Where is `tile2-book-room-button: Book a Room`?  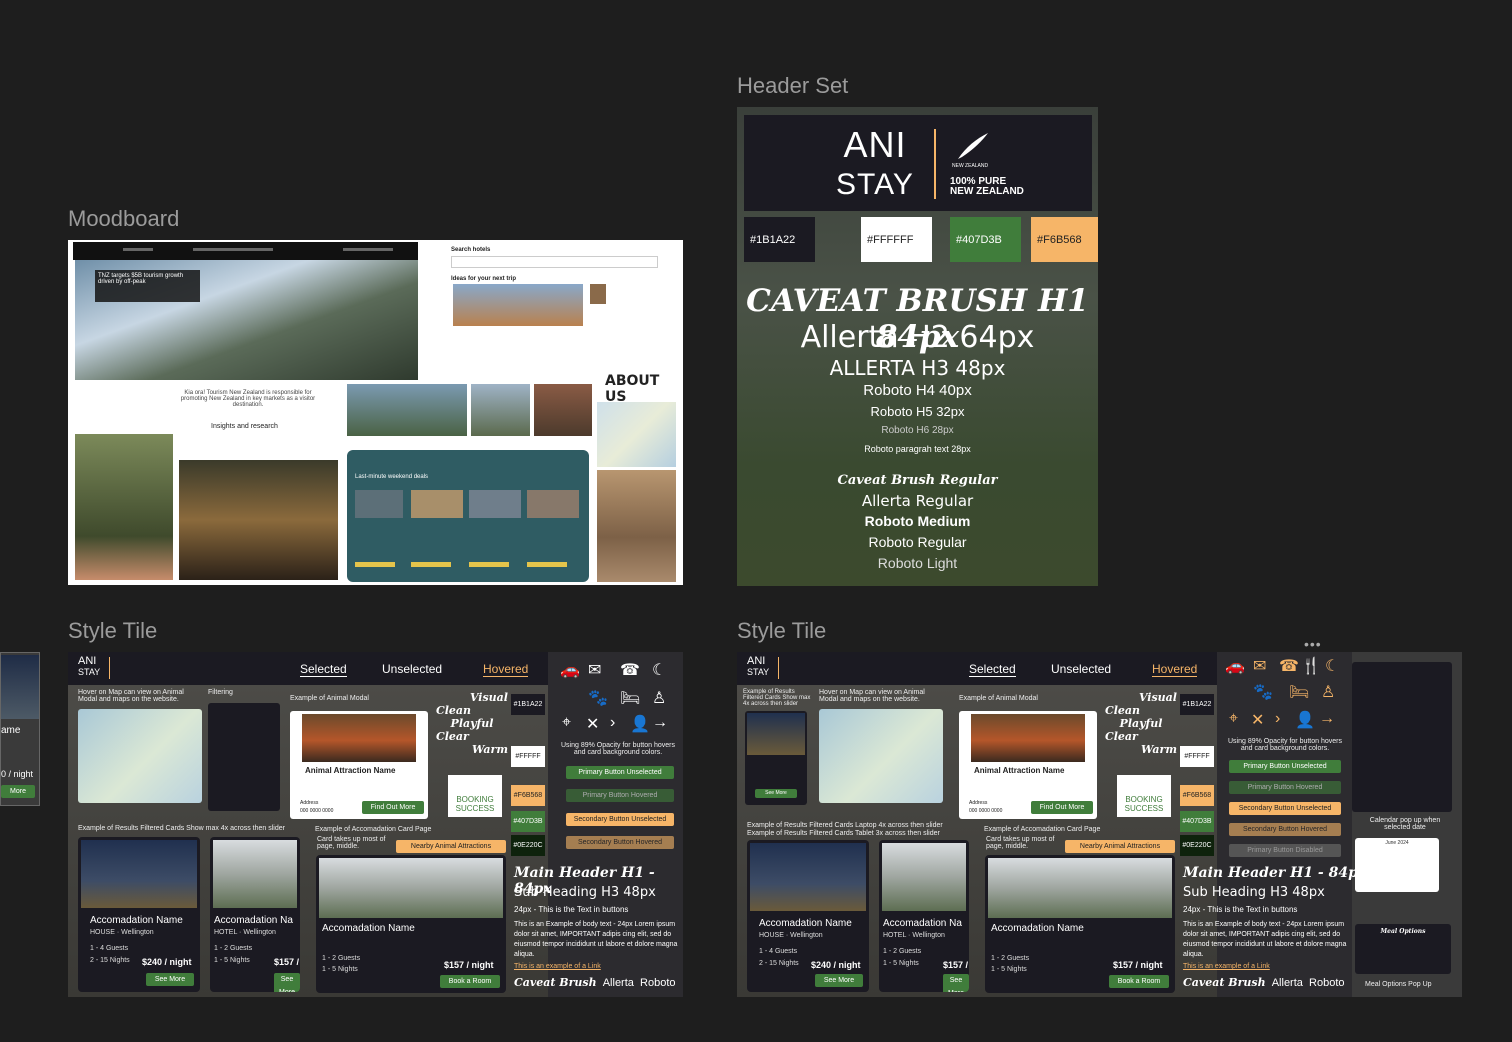 tile2-book-room-button: Book a Room is located at coordinates (1139, 981).